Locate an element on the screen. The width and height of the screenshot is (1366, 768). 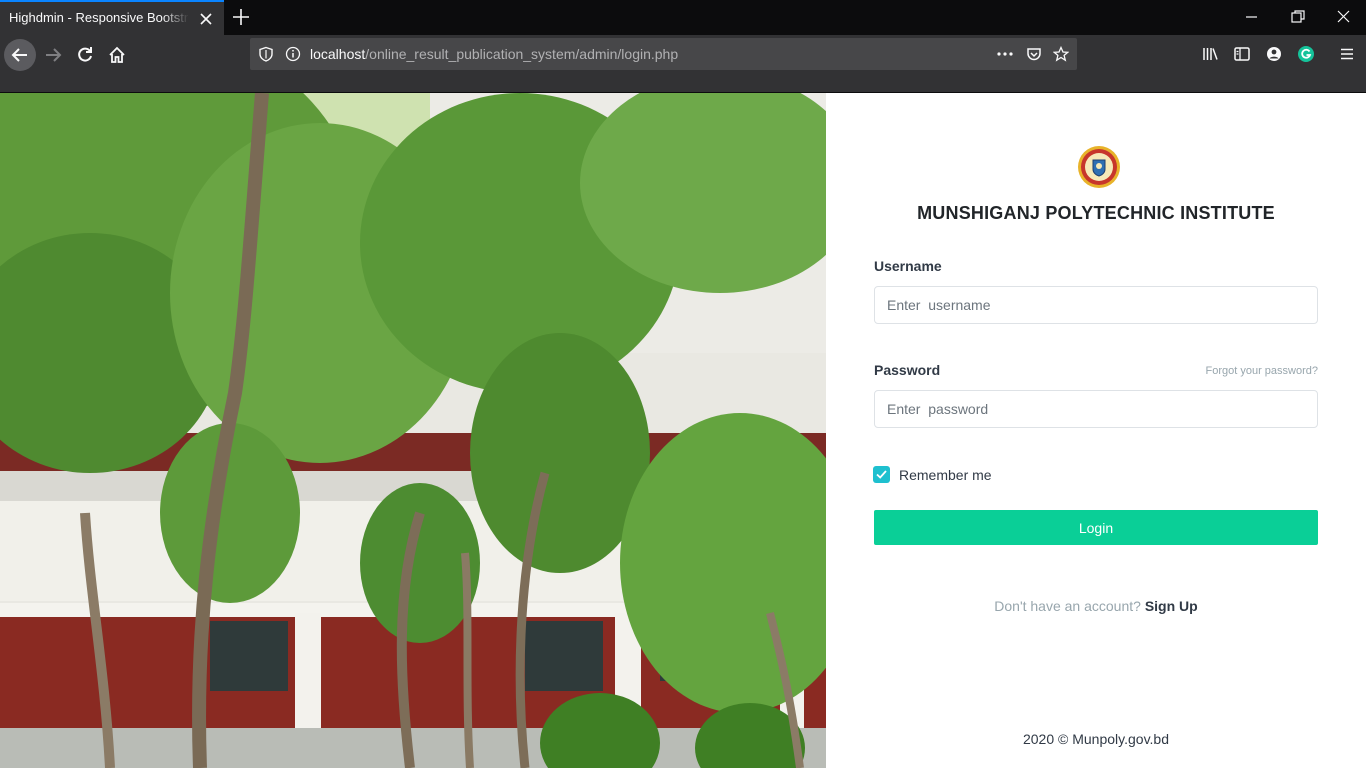
institute-logo is located at coordinates (1099, 167).